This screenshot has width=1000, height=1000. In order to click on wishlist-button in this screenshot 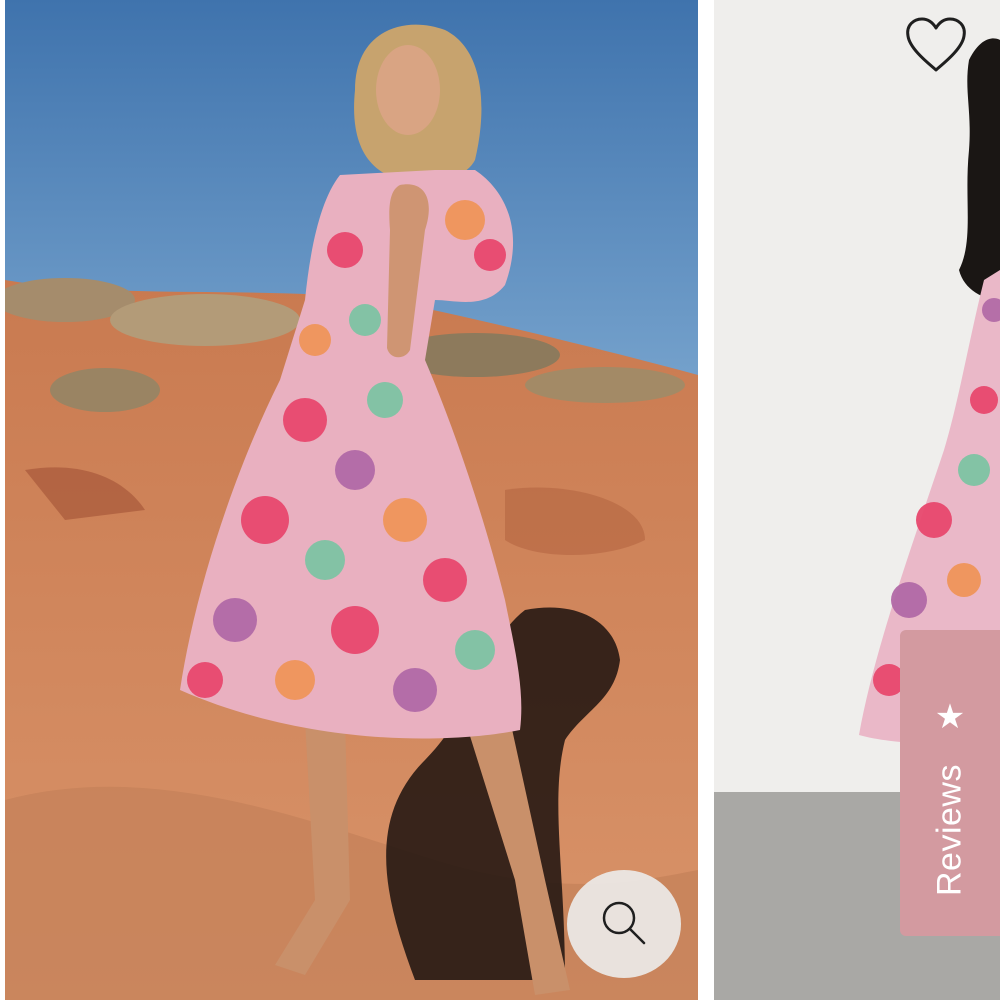, I will do `click(936, 45)`.